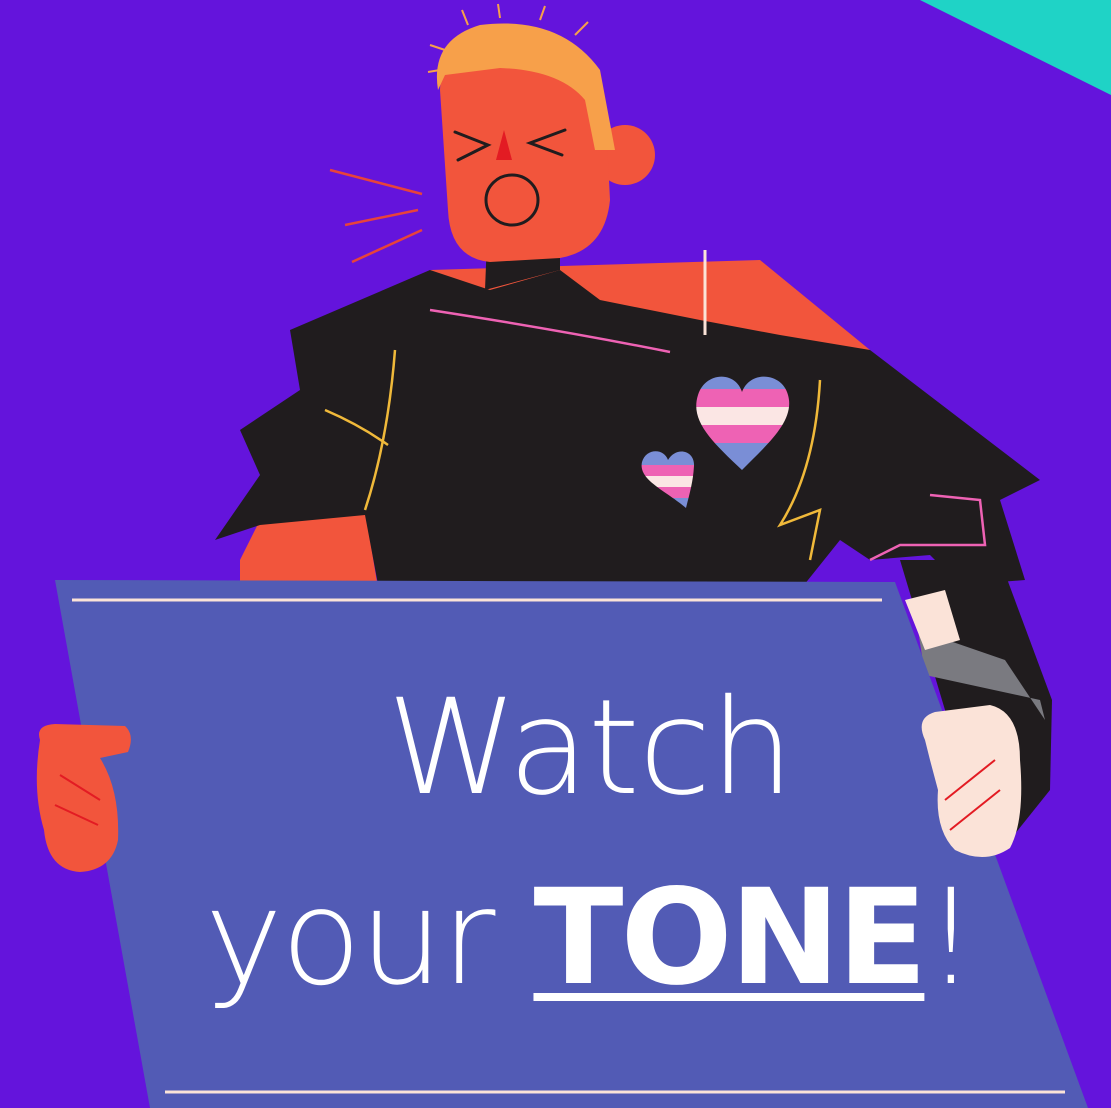  I want to click on sign-line-2: your TONE!, so click(590, 938).